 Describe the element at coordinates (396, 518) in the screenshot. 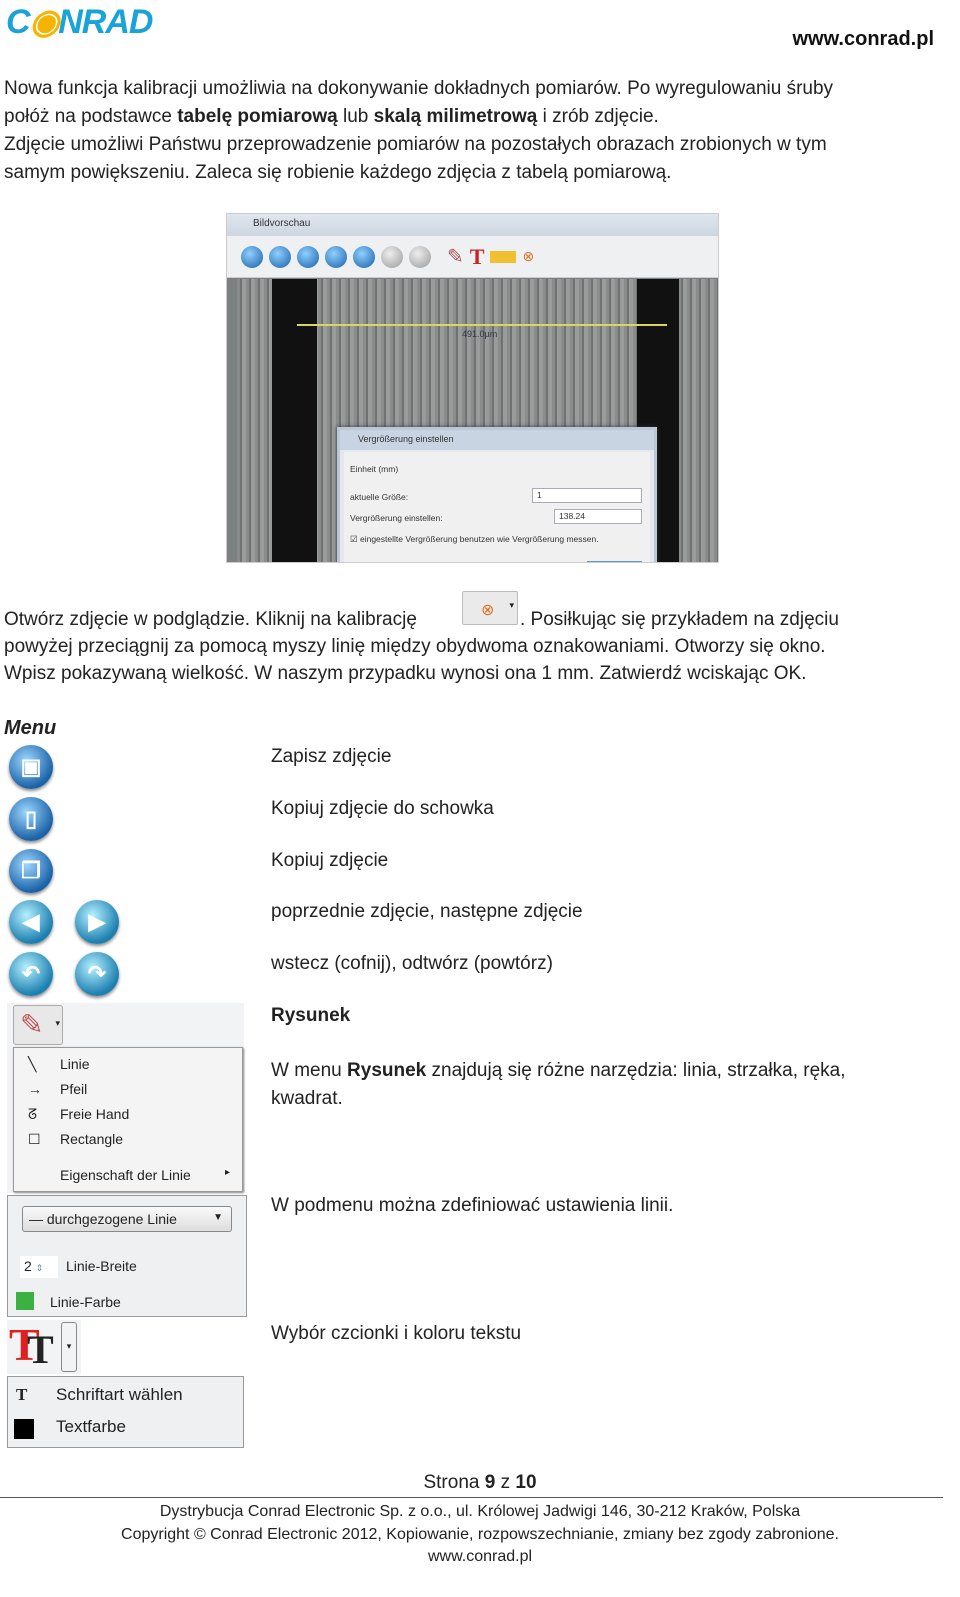

I see `magnification-label: Vergrößerung einstellen:` at that location.